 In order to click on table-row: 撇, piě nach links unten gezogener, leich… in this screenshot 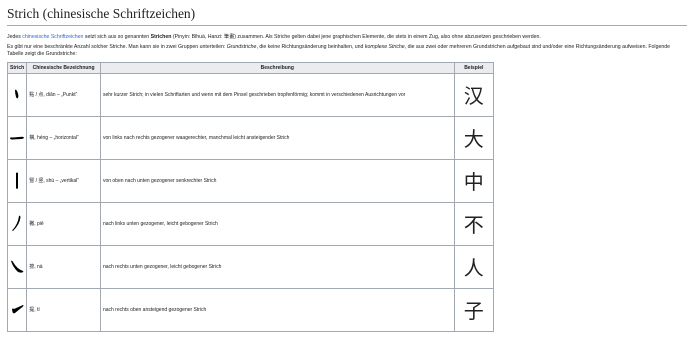, I will do `click(250, 223)`.